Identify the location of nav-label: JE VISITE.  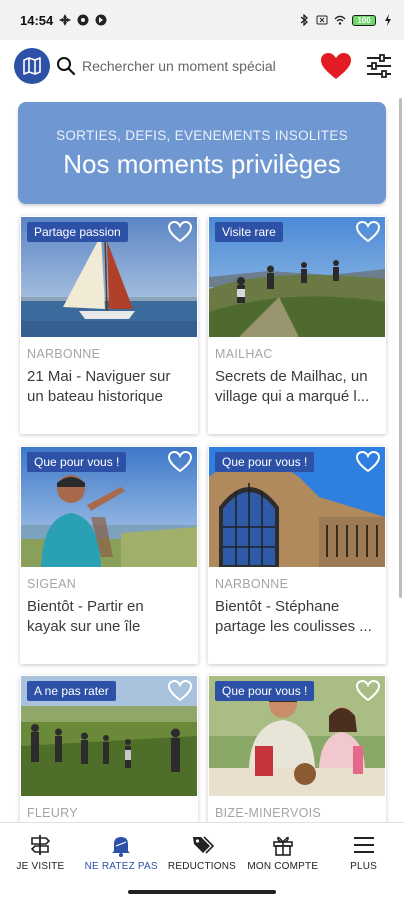
(40, 866).